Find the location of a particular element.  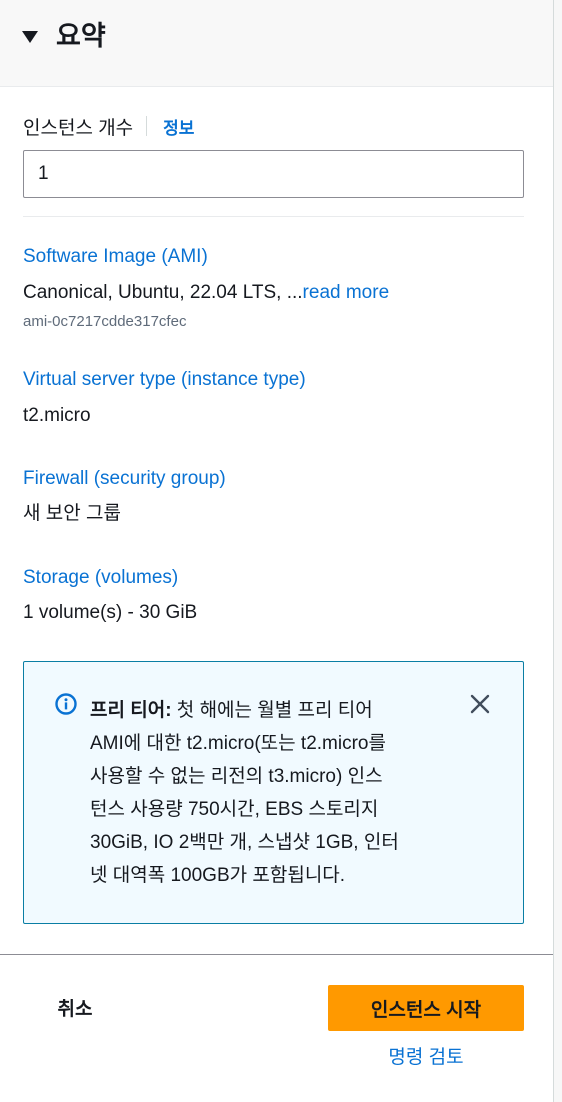

storage-title: Storage (volumes) is located at coordinates (100, 578).